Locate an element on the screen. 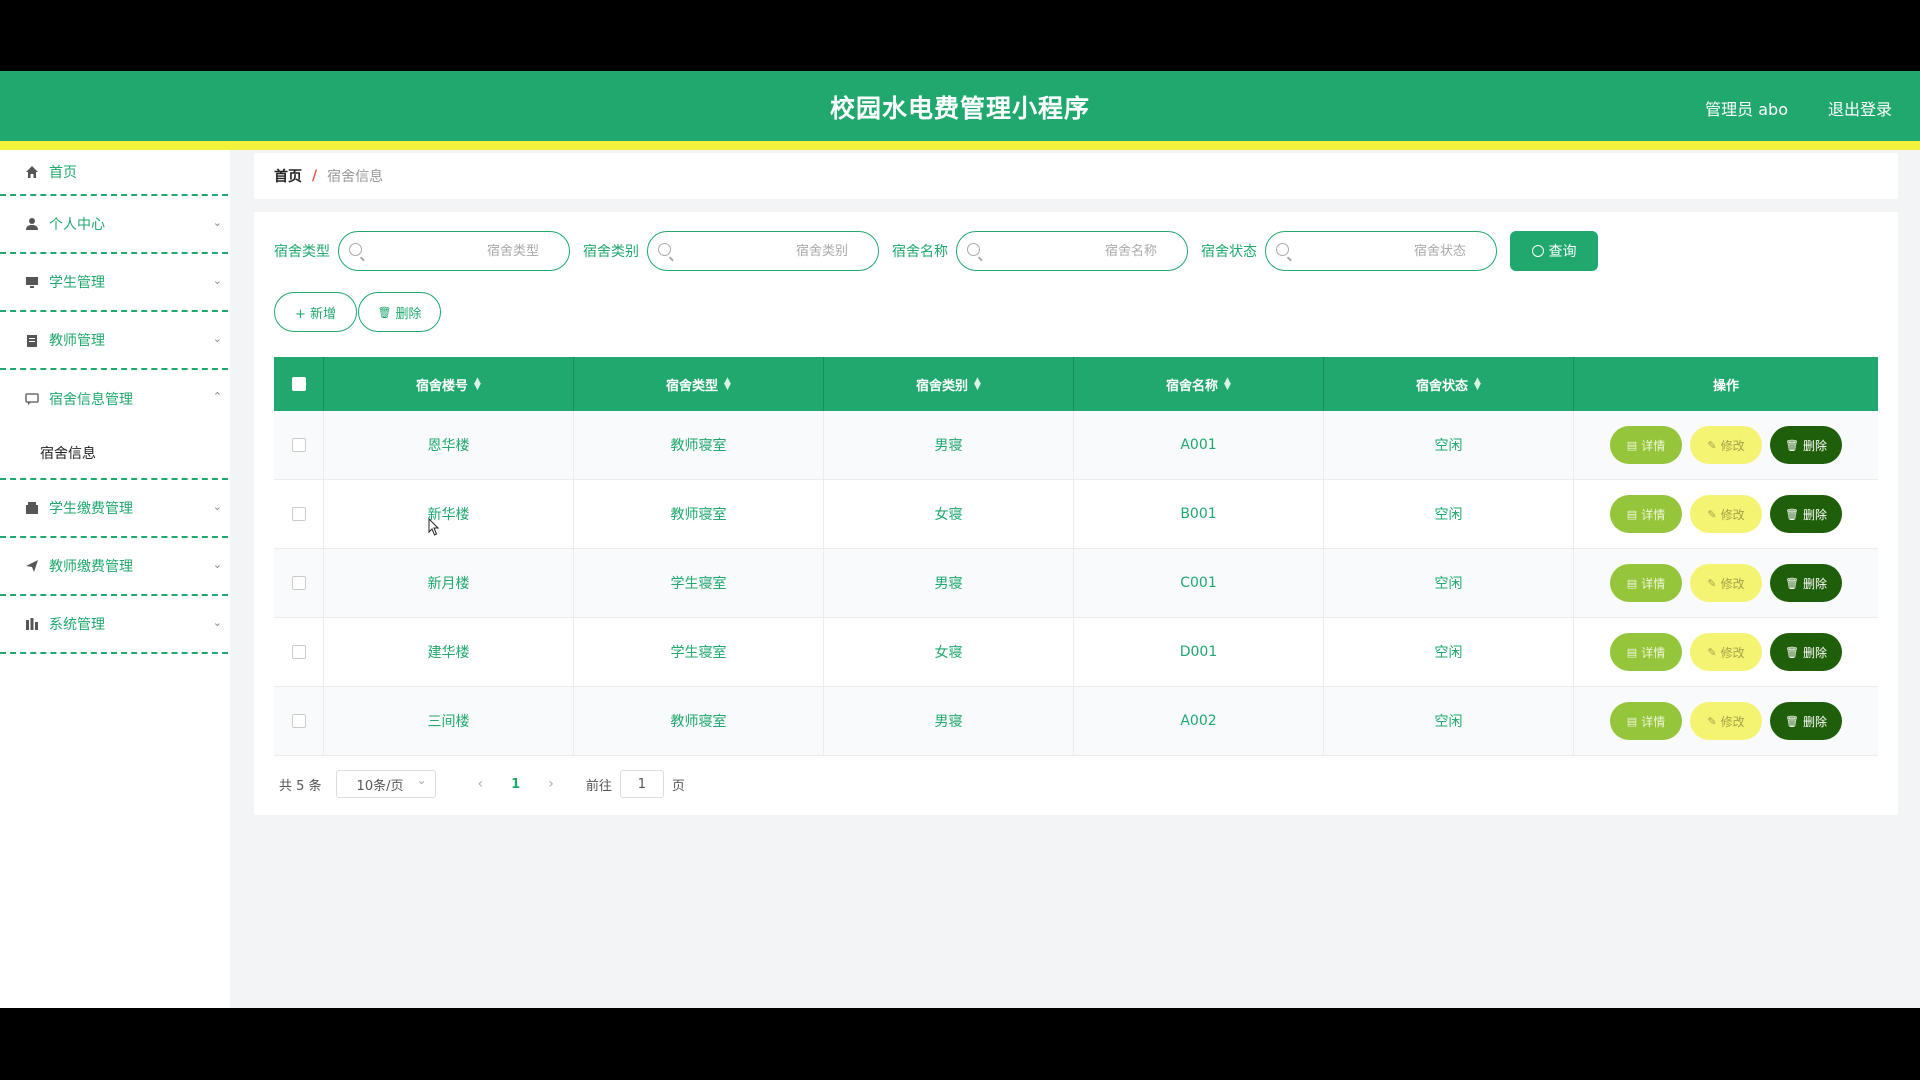 The height and width of the screenshot is (1080, 1920). query-button: 查询 is located at coordinates (1554, 251).